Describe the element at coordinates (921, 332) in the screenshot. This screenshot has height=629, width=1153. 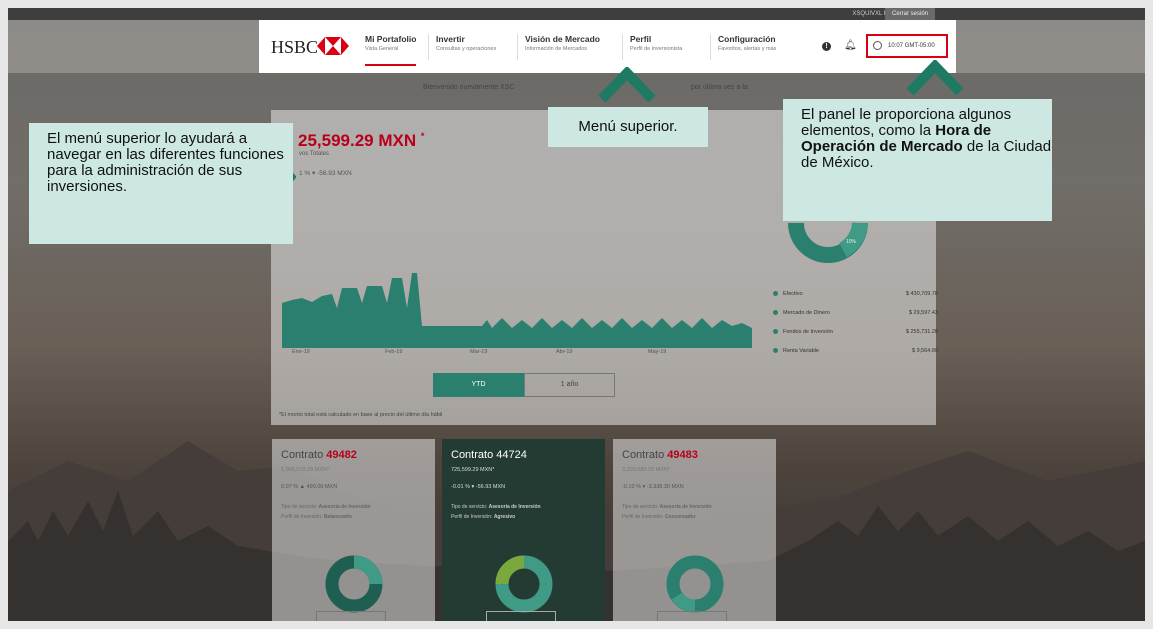
I see `legend-value: $ 255,731.28` at that location.